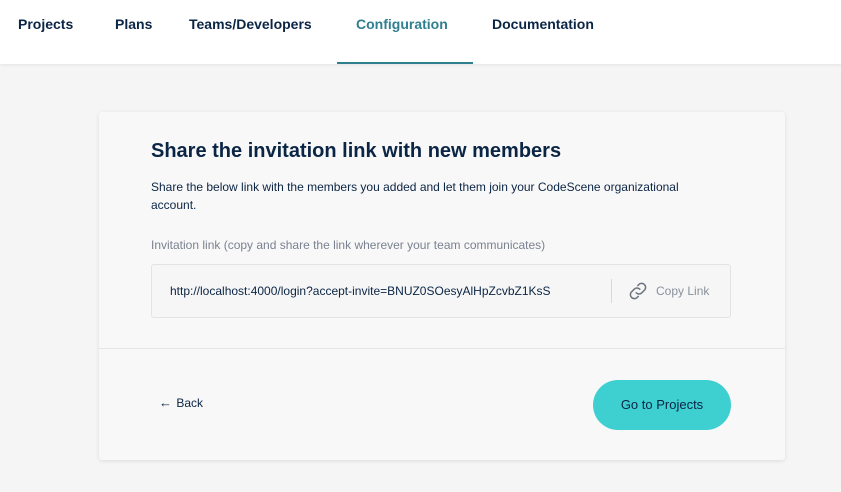 The image size is (841, 492). Describe the element at coordinates (611, 291) in the screenshot. I see `link-field-divider` at that location.